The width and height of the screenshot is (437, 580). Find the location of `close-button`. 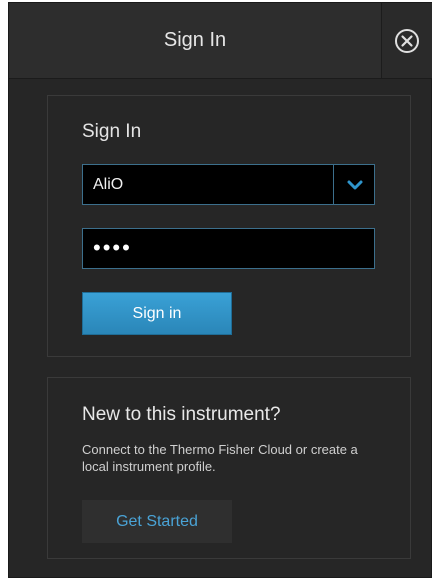

close-button is located at coordinates (406, 40).